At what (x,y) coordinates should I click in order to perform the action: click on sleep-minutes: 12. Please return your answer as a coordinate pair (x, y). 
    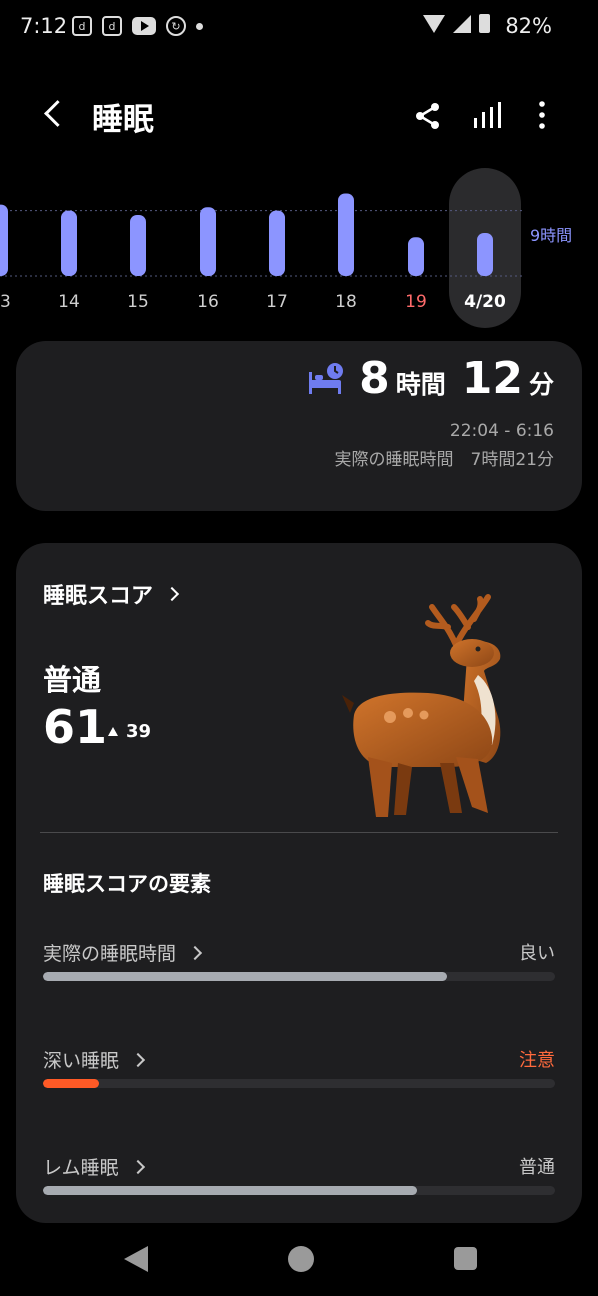
    Looking at the image, I should click on (492, 378).